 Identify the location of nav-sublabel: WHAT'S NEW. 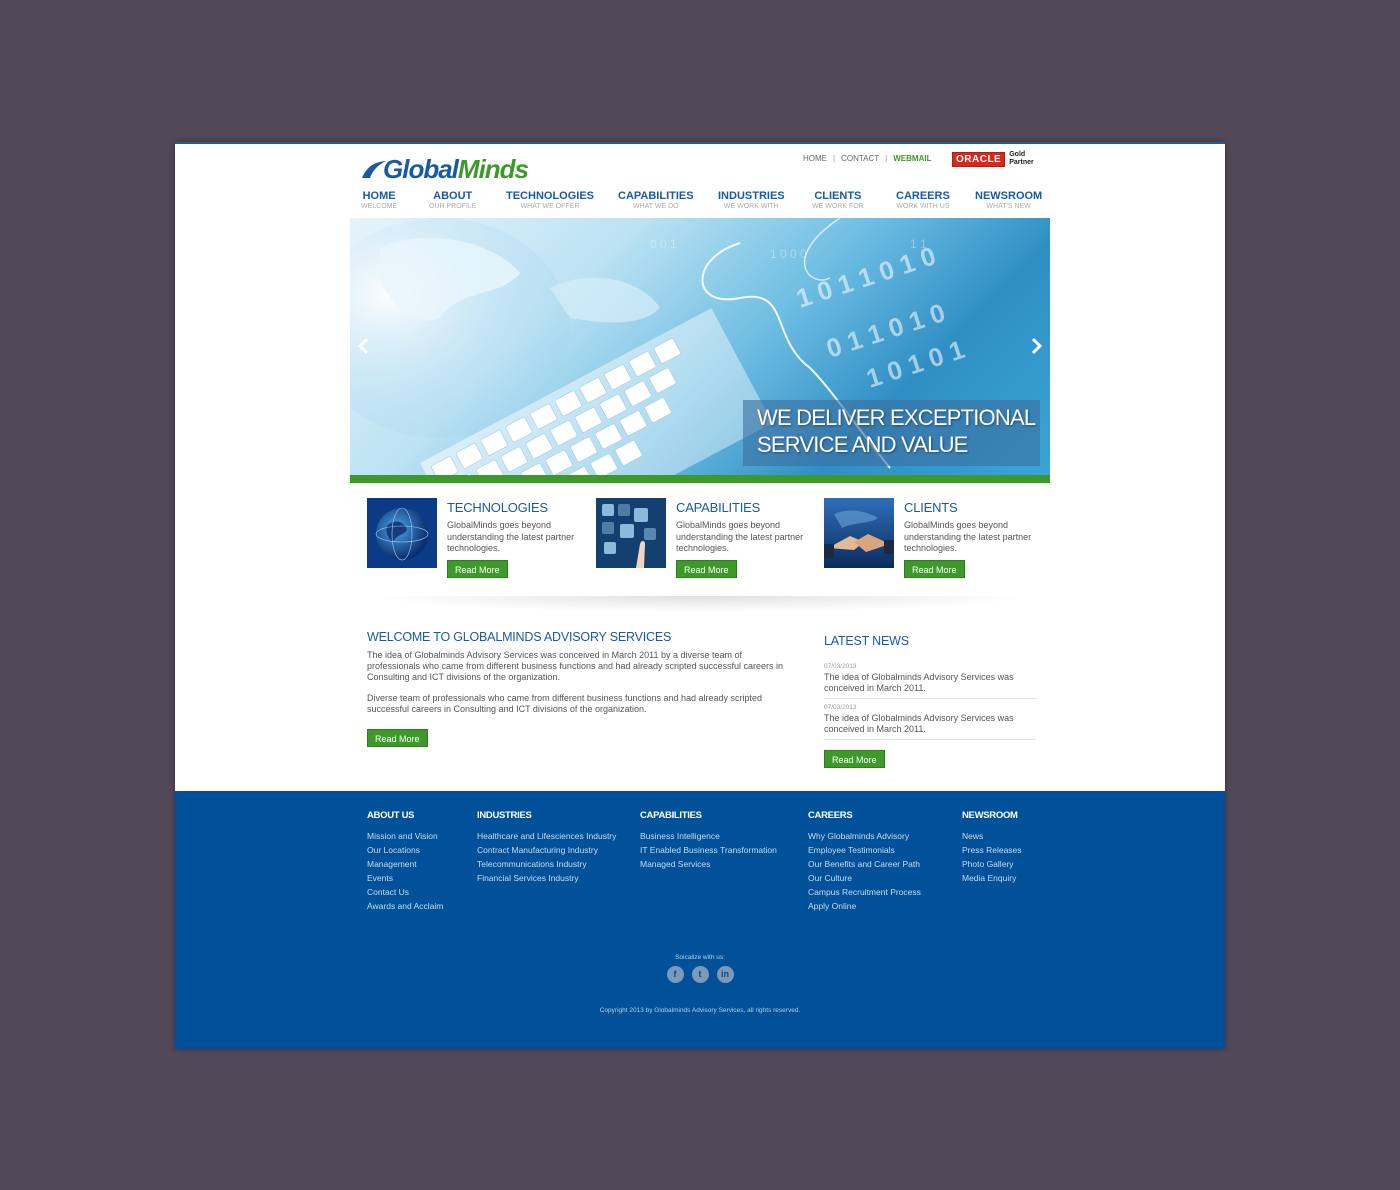
(1008, 206).